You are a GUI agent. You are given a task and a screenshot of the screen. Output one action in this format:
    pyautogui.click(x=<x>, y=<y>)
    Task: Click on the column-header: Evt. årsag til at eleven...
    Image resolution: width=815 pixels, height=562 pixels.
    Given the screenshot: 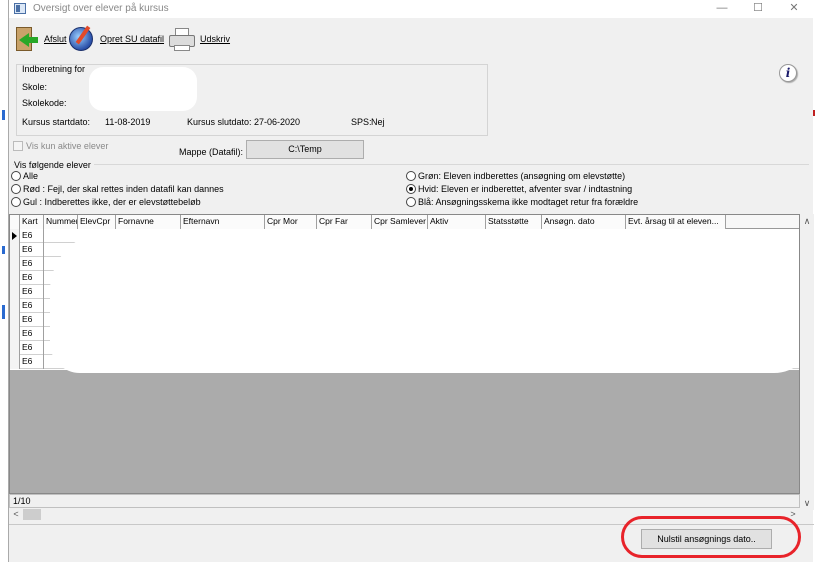 What is the action you would take?
    pyautogui.click(x=676, y=222)
    